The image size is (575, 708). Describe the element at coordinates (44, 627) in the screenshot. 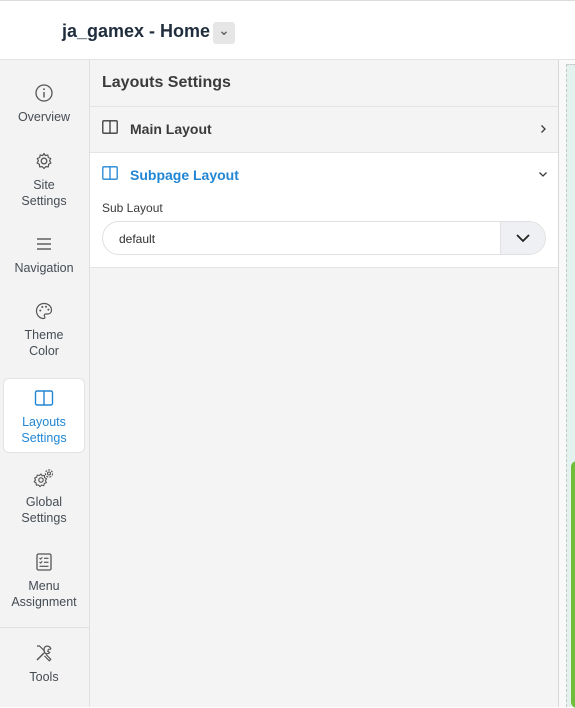

I see `sidebar-divider` at that location.